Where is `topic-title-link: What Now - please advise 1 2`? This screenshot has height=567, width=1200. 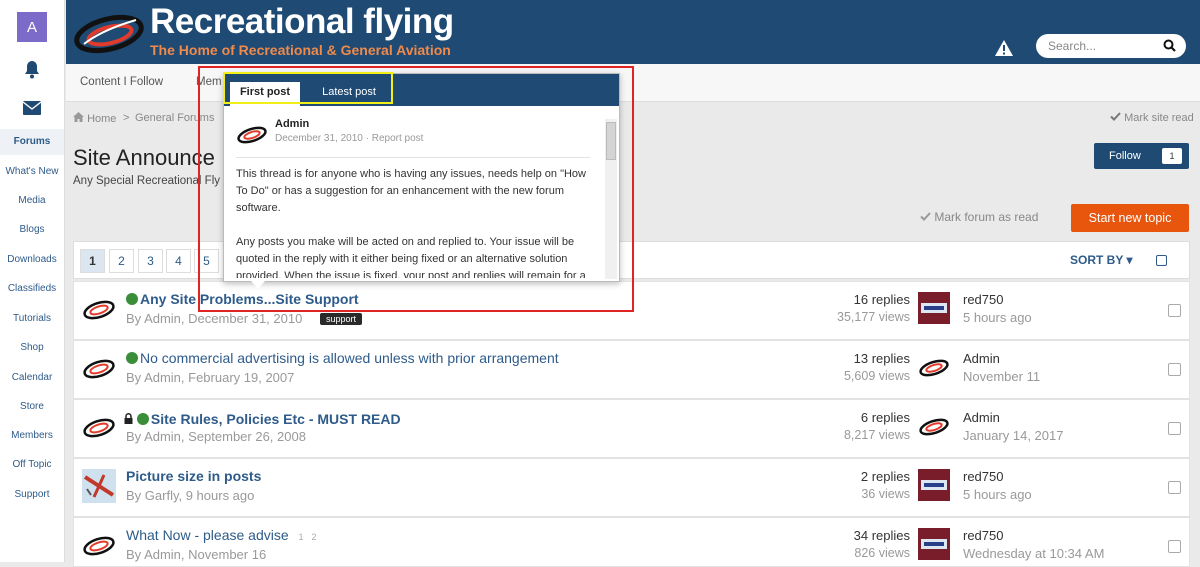
topic-title-link: What Now - please advise 1 2 is located at coordinates (221, 535).